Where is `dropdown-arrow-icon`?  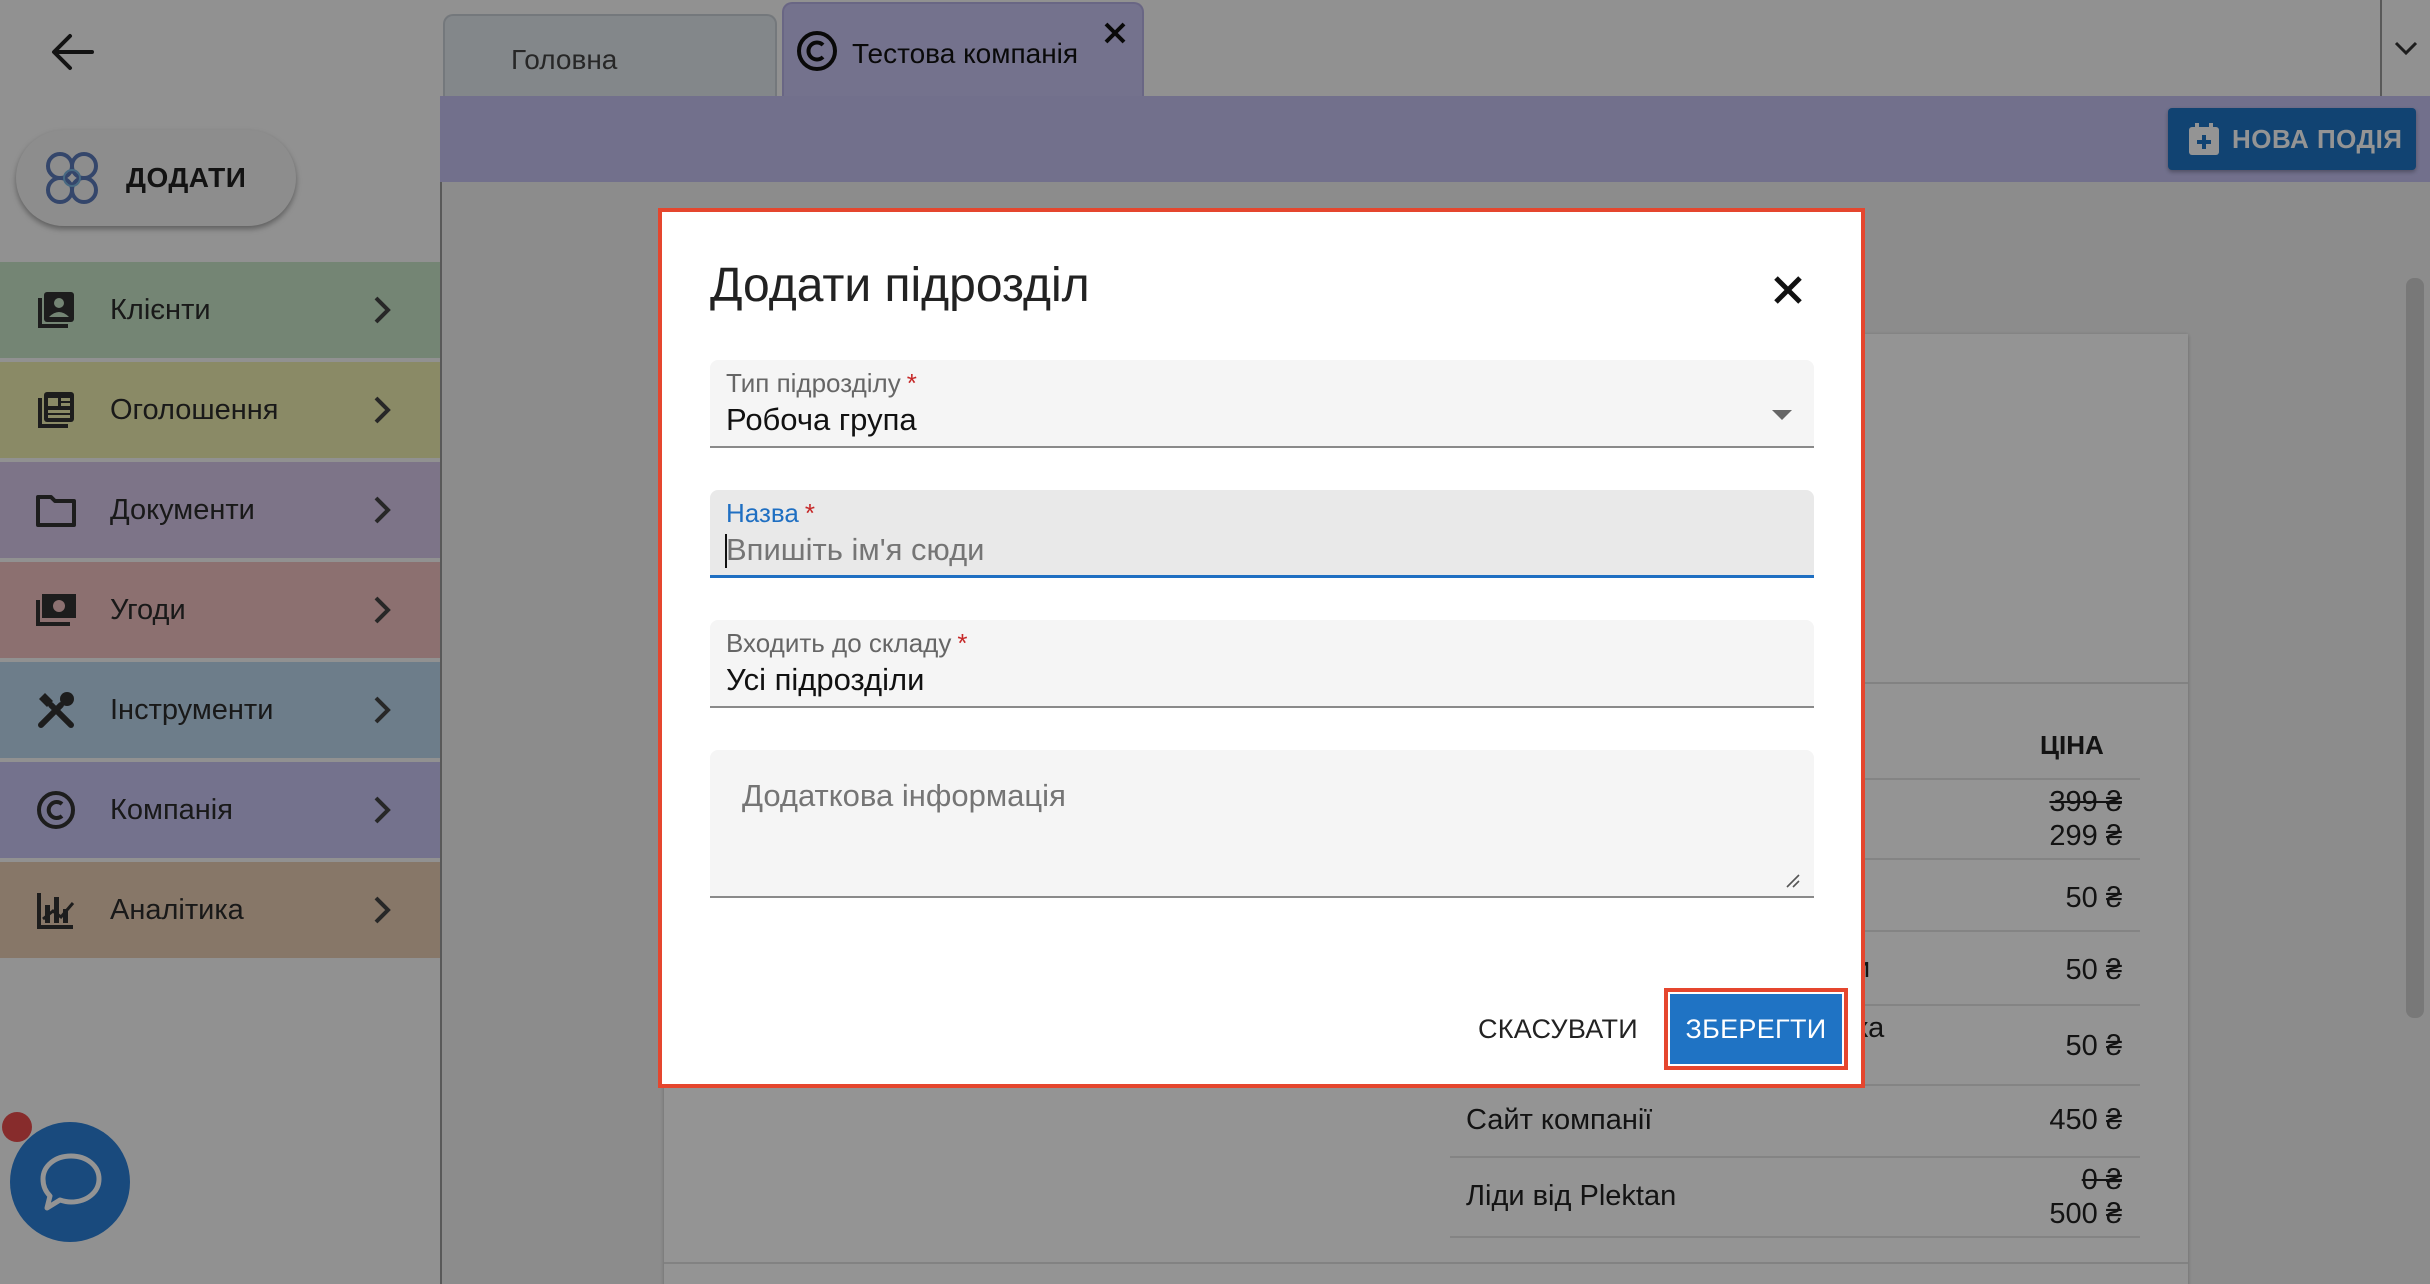 dropdown-arrow-icon is located at coordinates (1782, 415).